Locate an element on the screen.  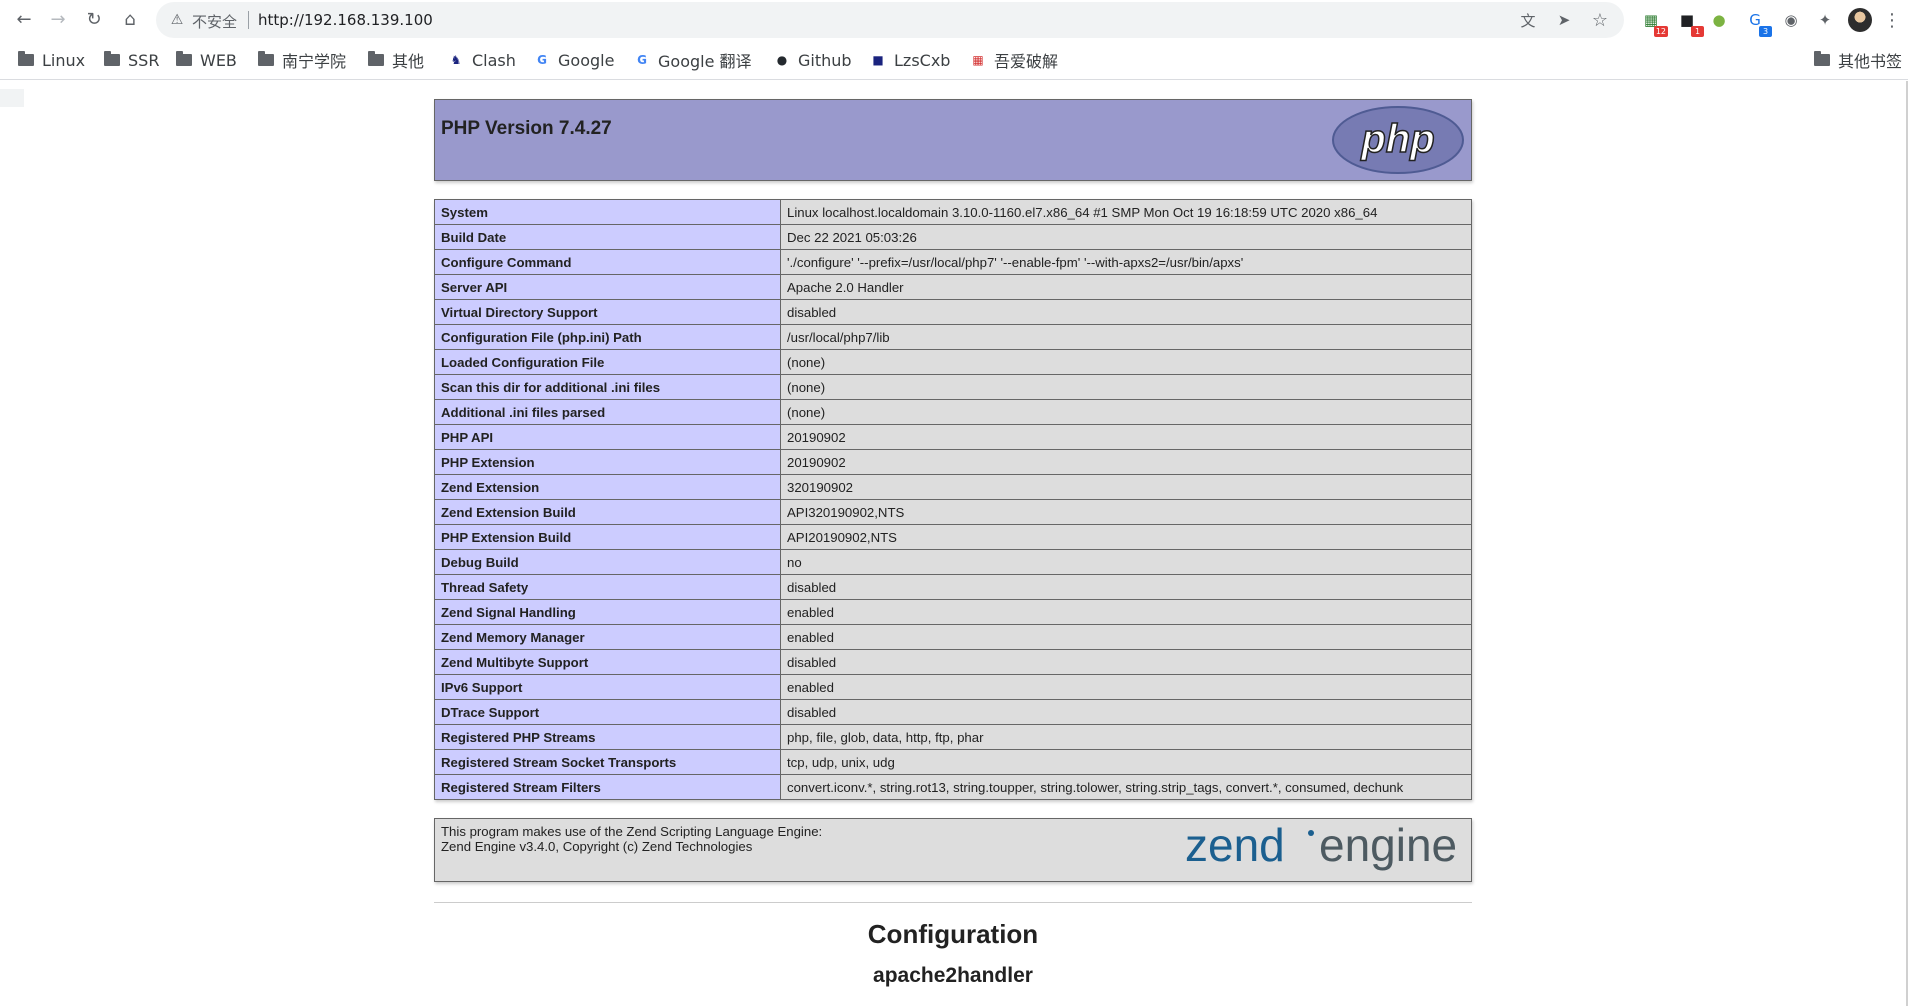
favicon-icon: G is located at coordinates (542, 60).